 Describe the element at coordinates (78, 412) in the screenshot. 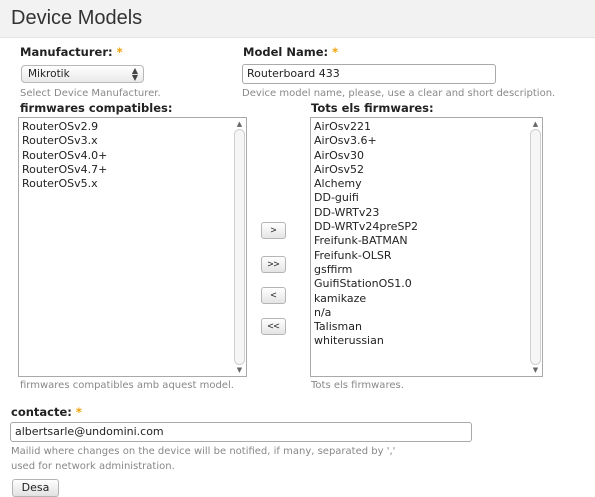

I see `contact-required-mark: *` at that location.